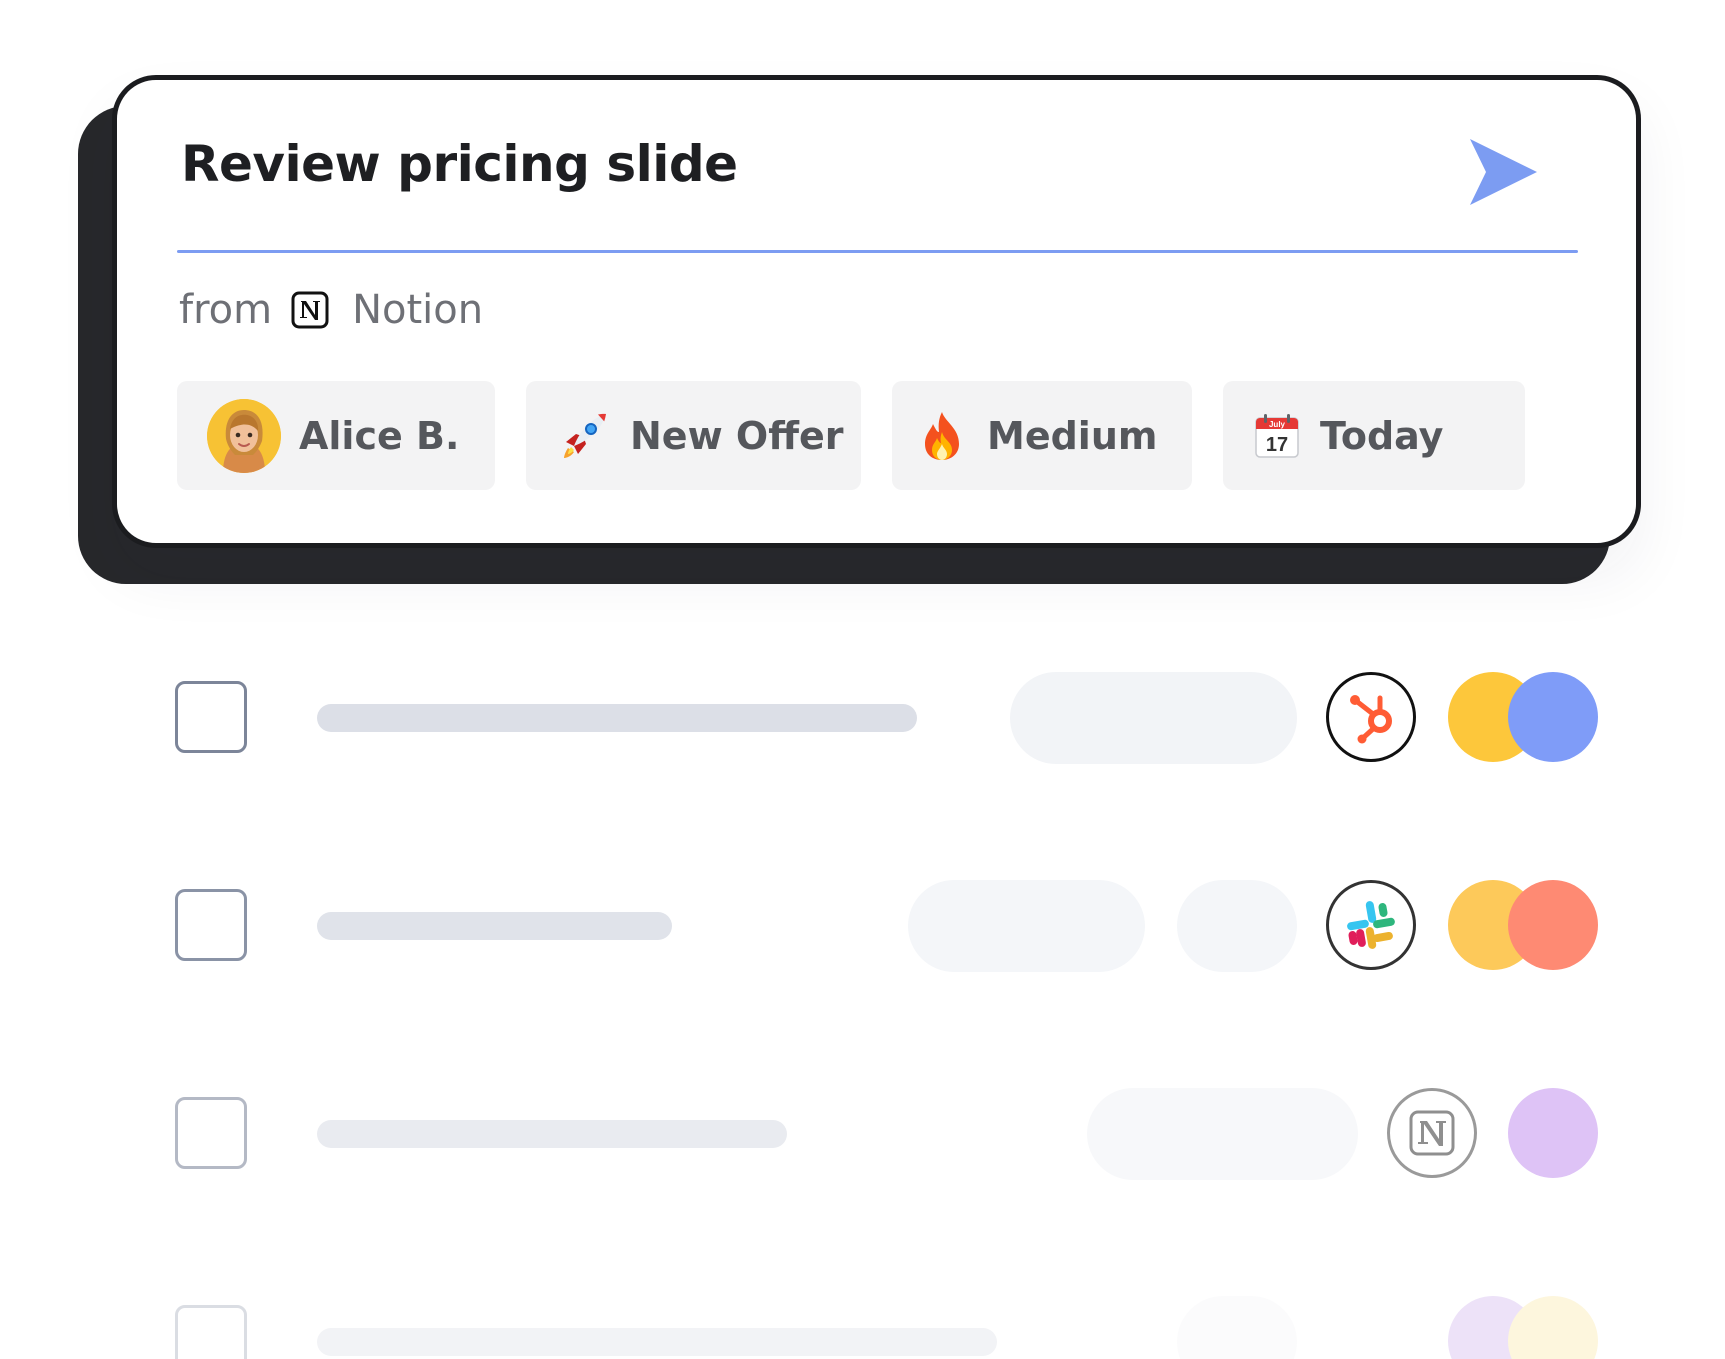 This screenshot has height=1359, width=1725. Describe the element at coordinates (1072, 435) in the screenshot. I see `priority-label: Medium` at that location.